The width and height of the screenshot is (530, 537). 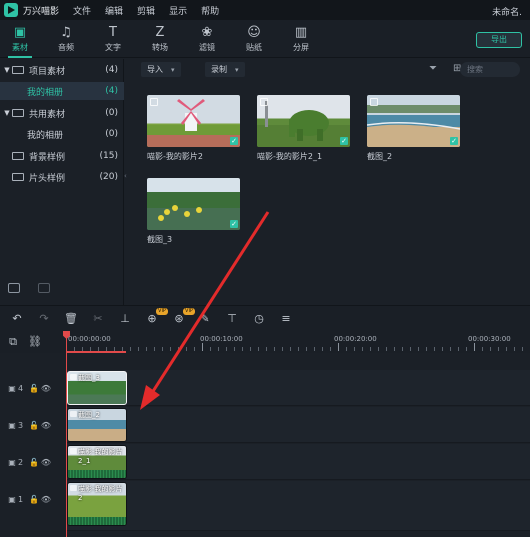 What do you see at coordinates (330, 70) in the screenshot?
I see `media-toolbar: 导入 ▾ 录制 ▾ ⏷ ⊞ 搜索` at bounding box center [330, 70].